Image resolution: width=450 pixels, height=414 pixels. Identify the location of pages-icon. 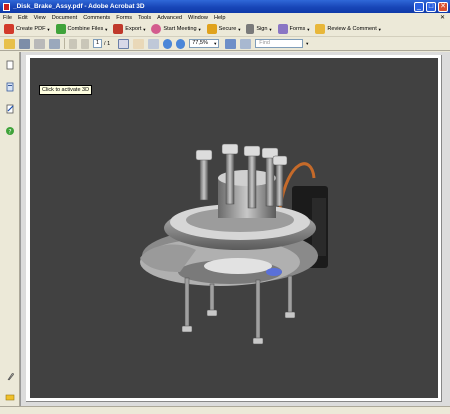
(10, 65).